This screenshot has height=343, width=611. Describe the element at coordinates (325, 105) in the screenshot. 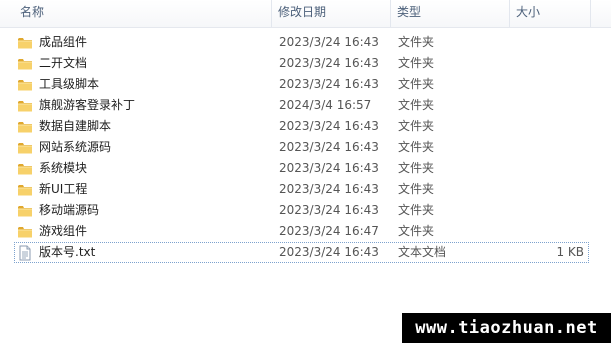

I see `file-modified-date: 2024/3/4 16:57` at that location.